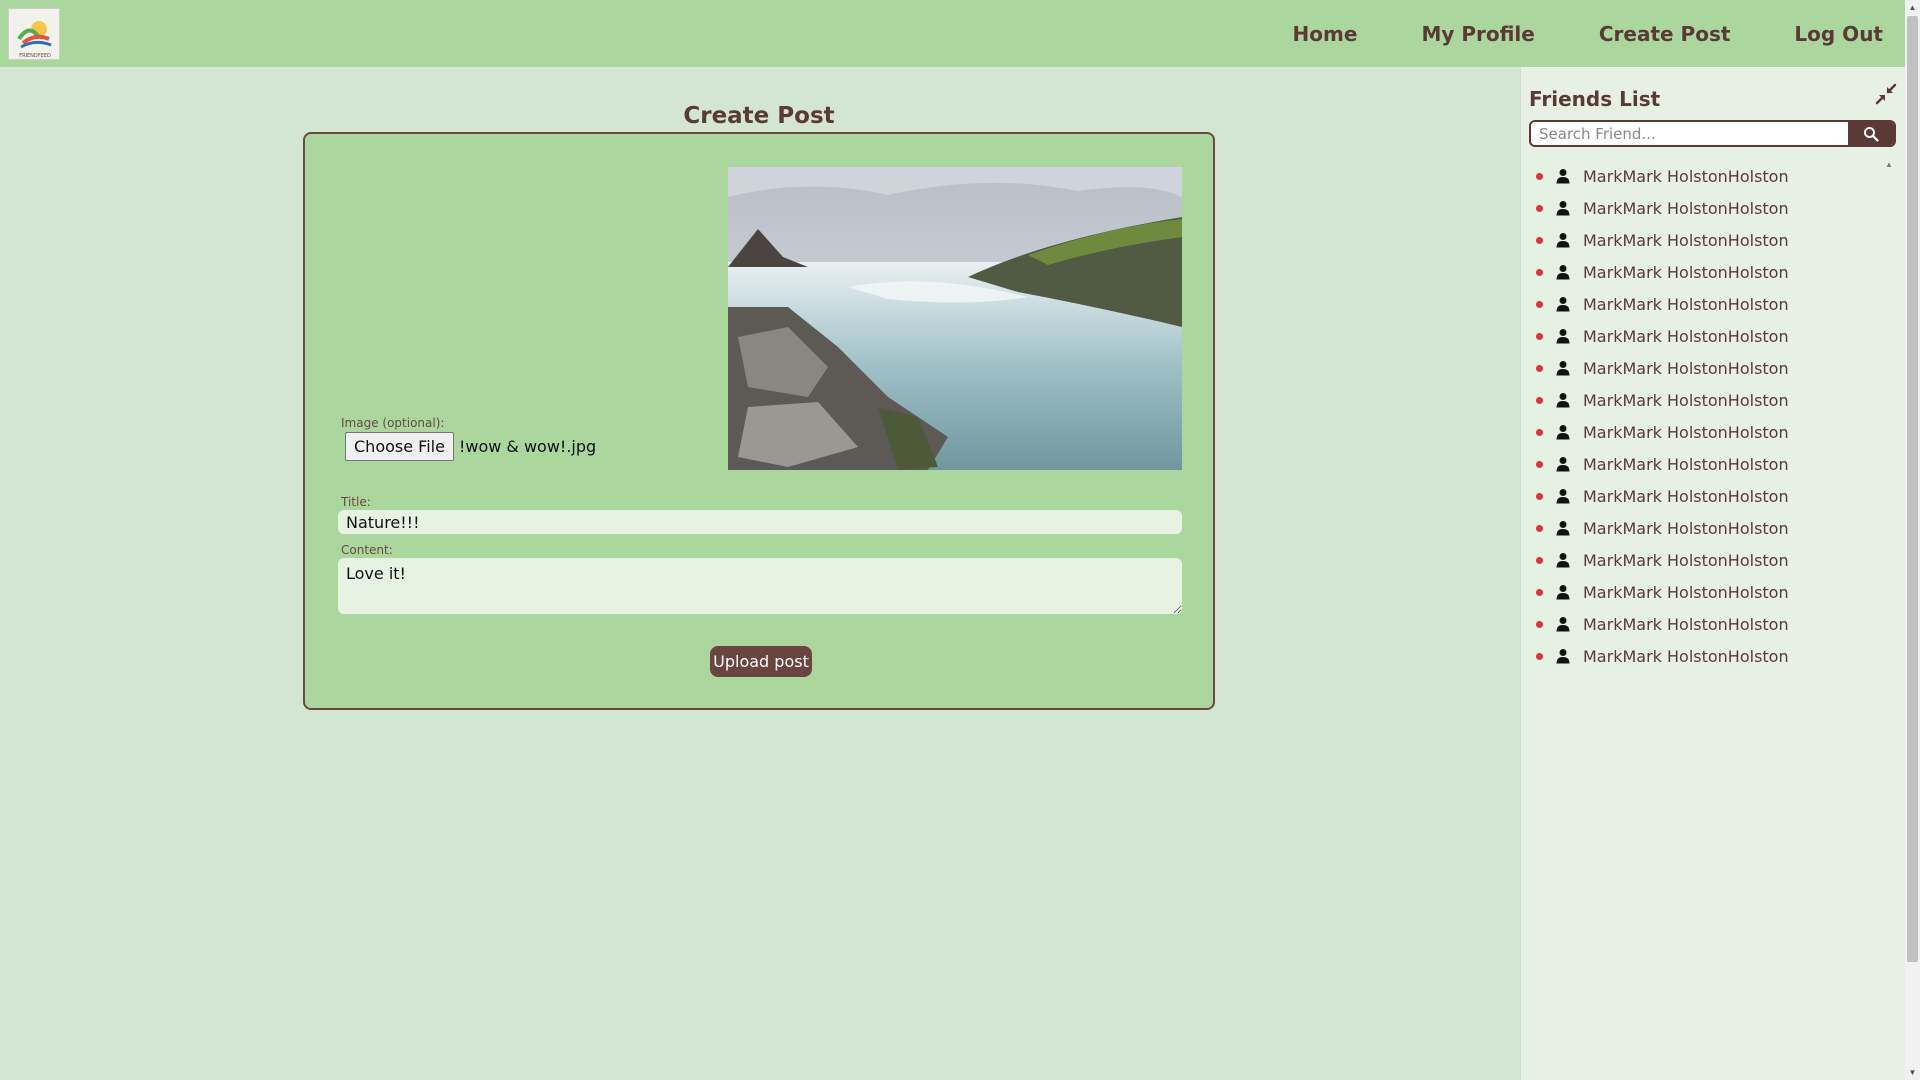 Image resolution: width=1920 pixels, height=1080 pixels. I want to click on logo-graphic: FRIENDFEED, so click(34, 34).